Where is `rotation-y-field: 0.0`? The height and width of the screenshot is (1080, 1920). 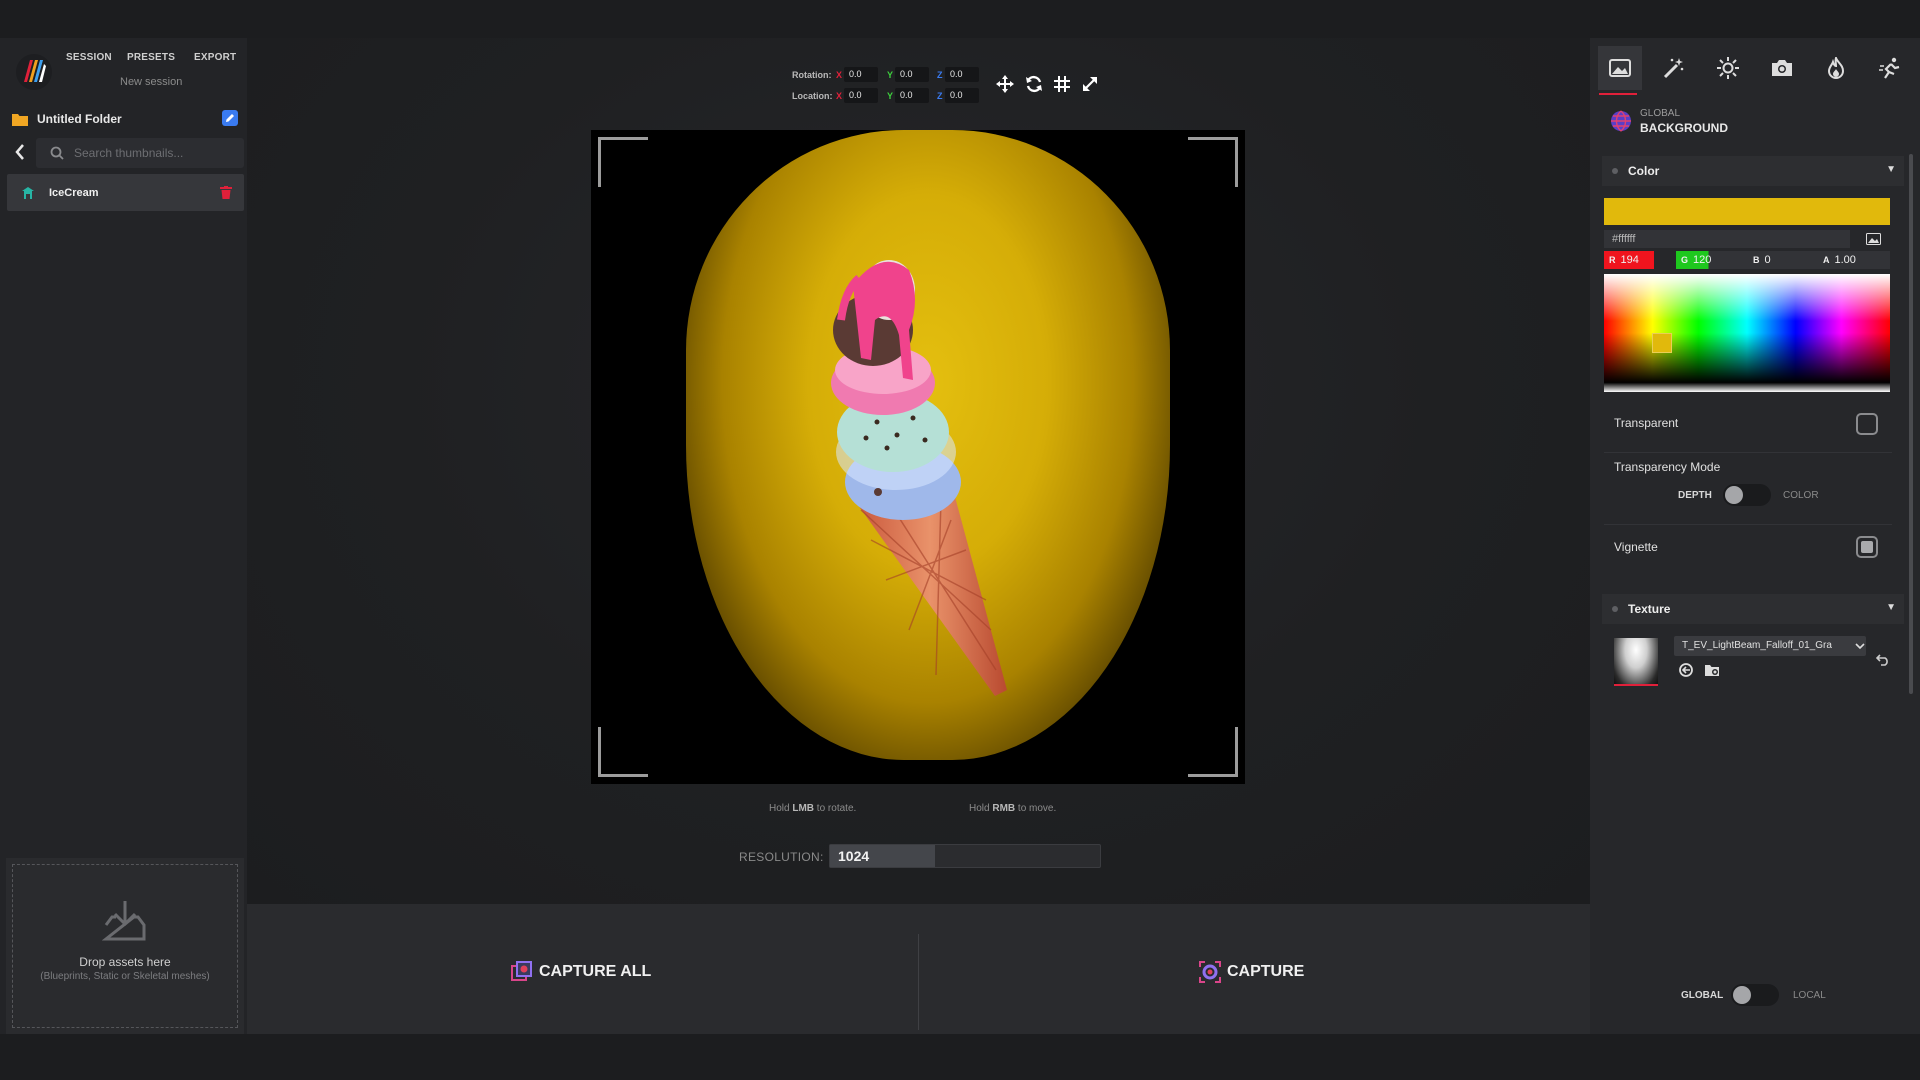 rotation-y-field: 0.0 is located at coordinates (912, 74).